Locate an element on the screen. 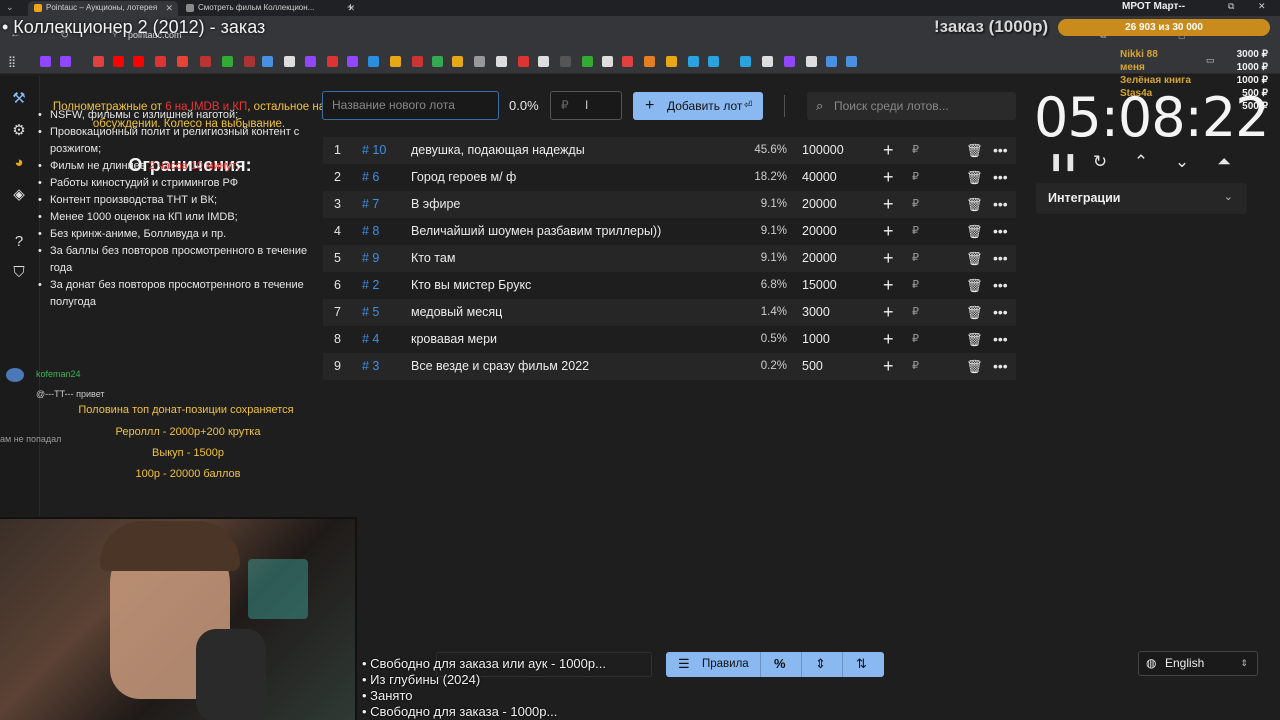 The height and width of the screenshot is (720, 1280). lot-id-link: # 8 is located at coordinates (370, 231).